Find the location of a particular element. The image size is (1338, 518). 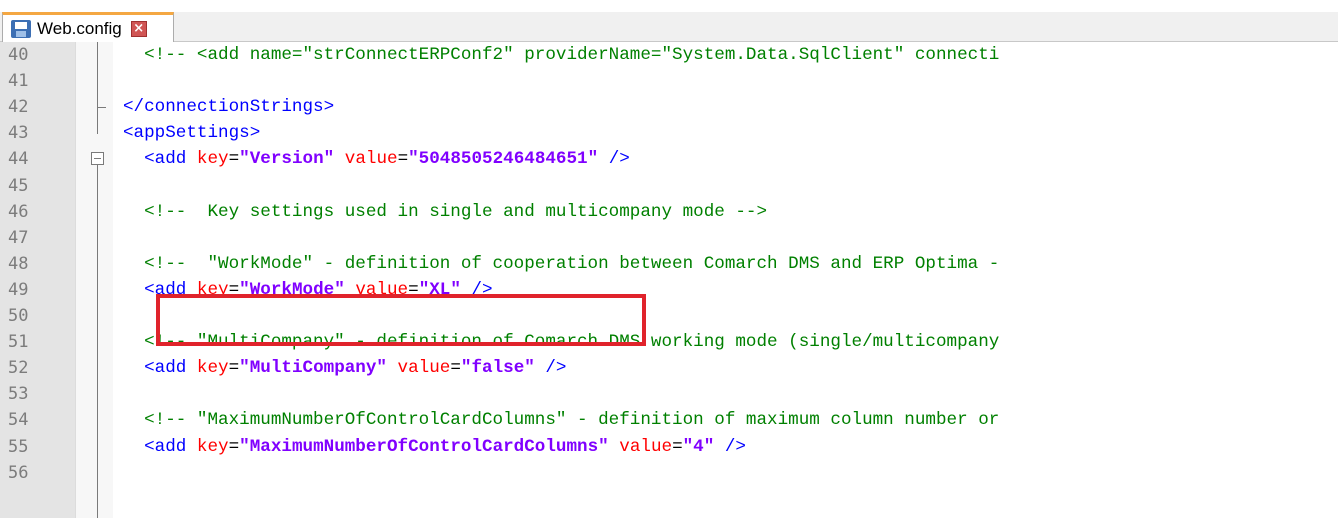

tab-bar: Web.config × is located at coordinates (669, 27).